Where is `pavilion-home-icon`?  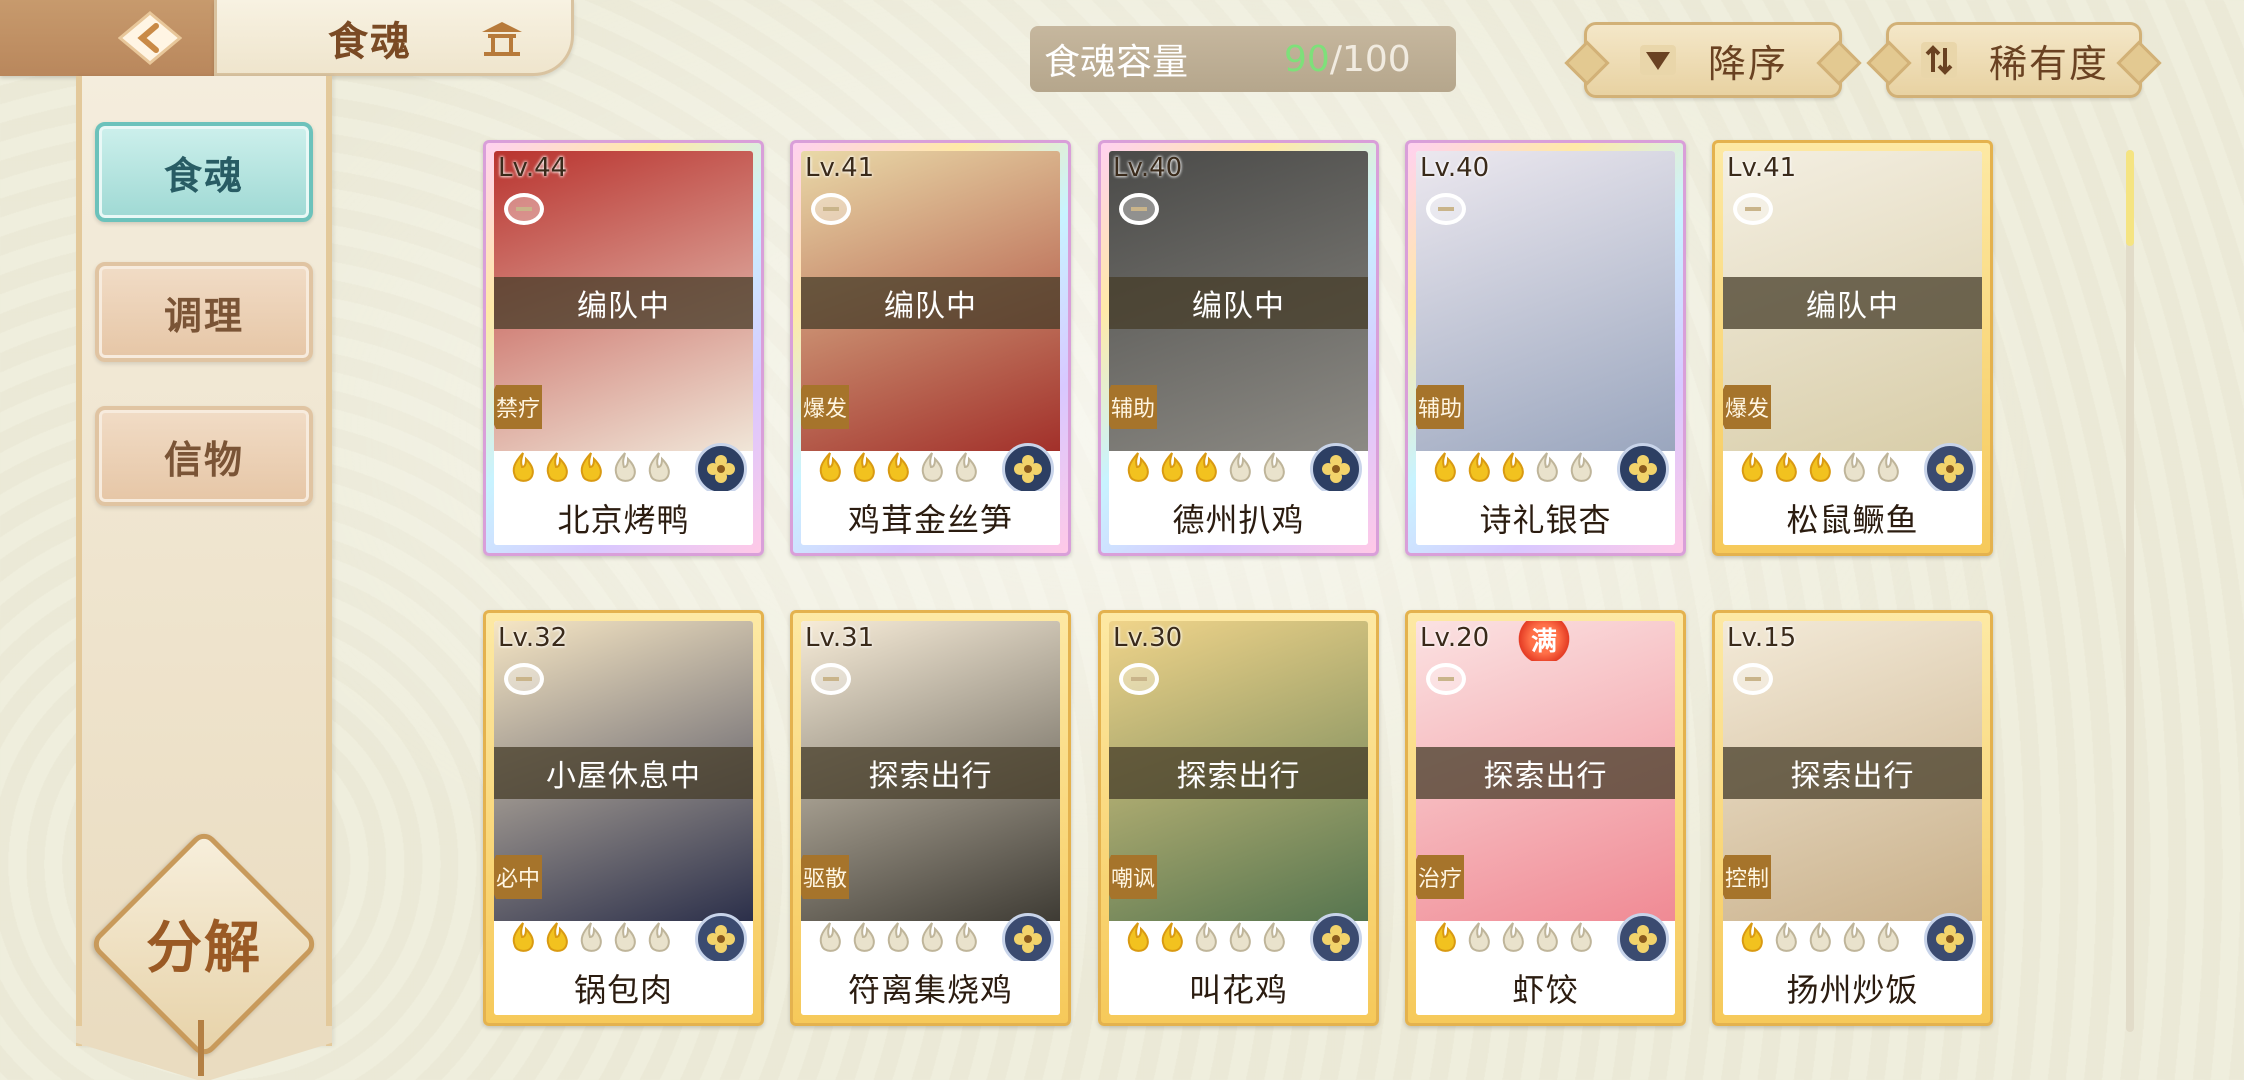
pavilion-home-icon is located at coordinates (502, 39).